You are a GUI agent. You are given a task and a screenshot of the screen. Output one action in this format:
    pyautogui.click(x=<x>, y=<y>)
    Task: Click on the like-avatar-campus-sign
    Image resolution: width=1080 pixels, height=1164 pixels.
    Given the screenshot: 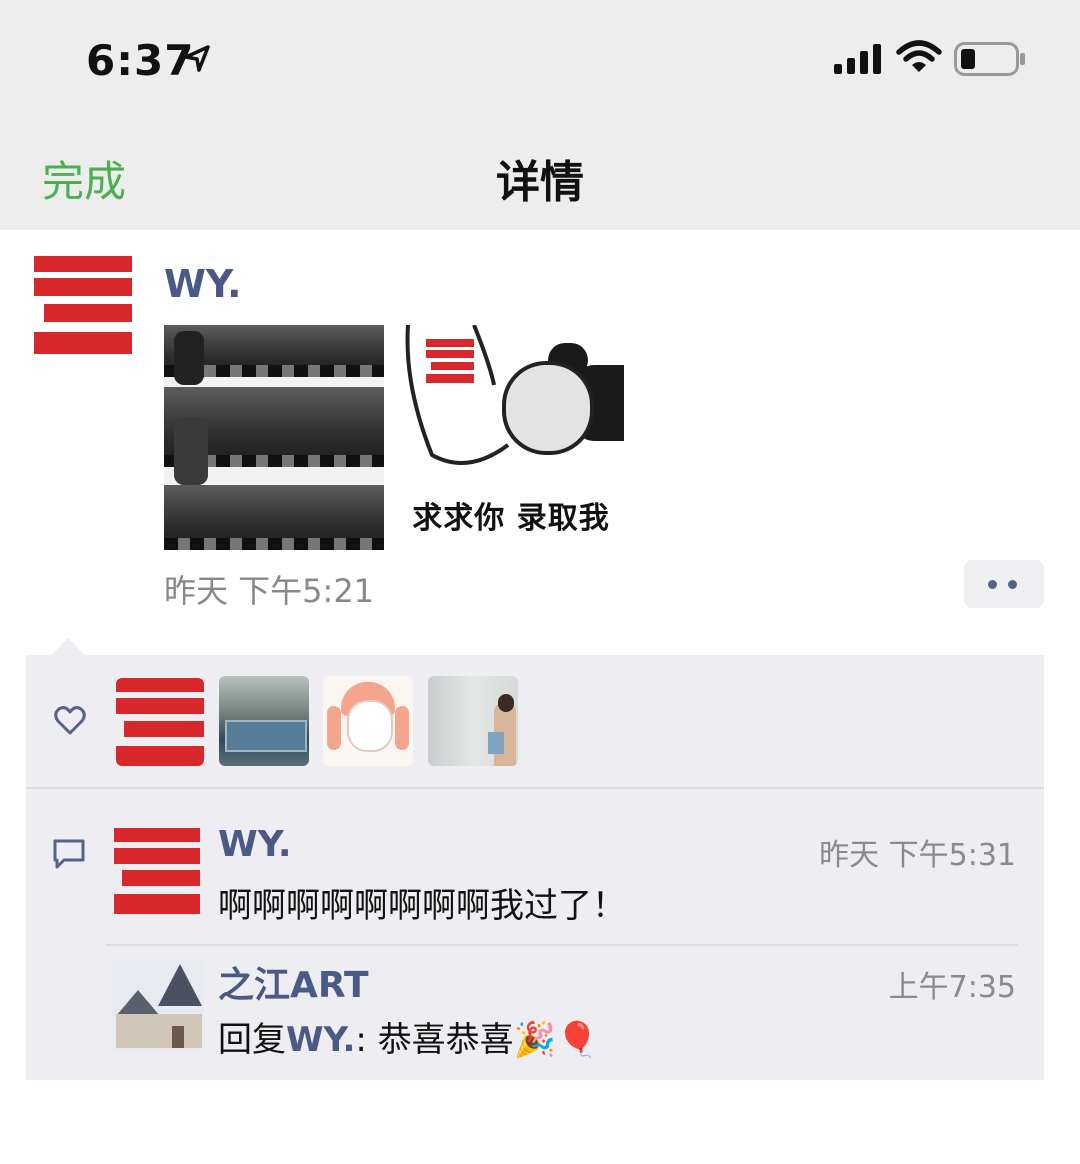 What is the action you would take?
    pyautogui.click(x=264, y=721)
    